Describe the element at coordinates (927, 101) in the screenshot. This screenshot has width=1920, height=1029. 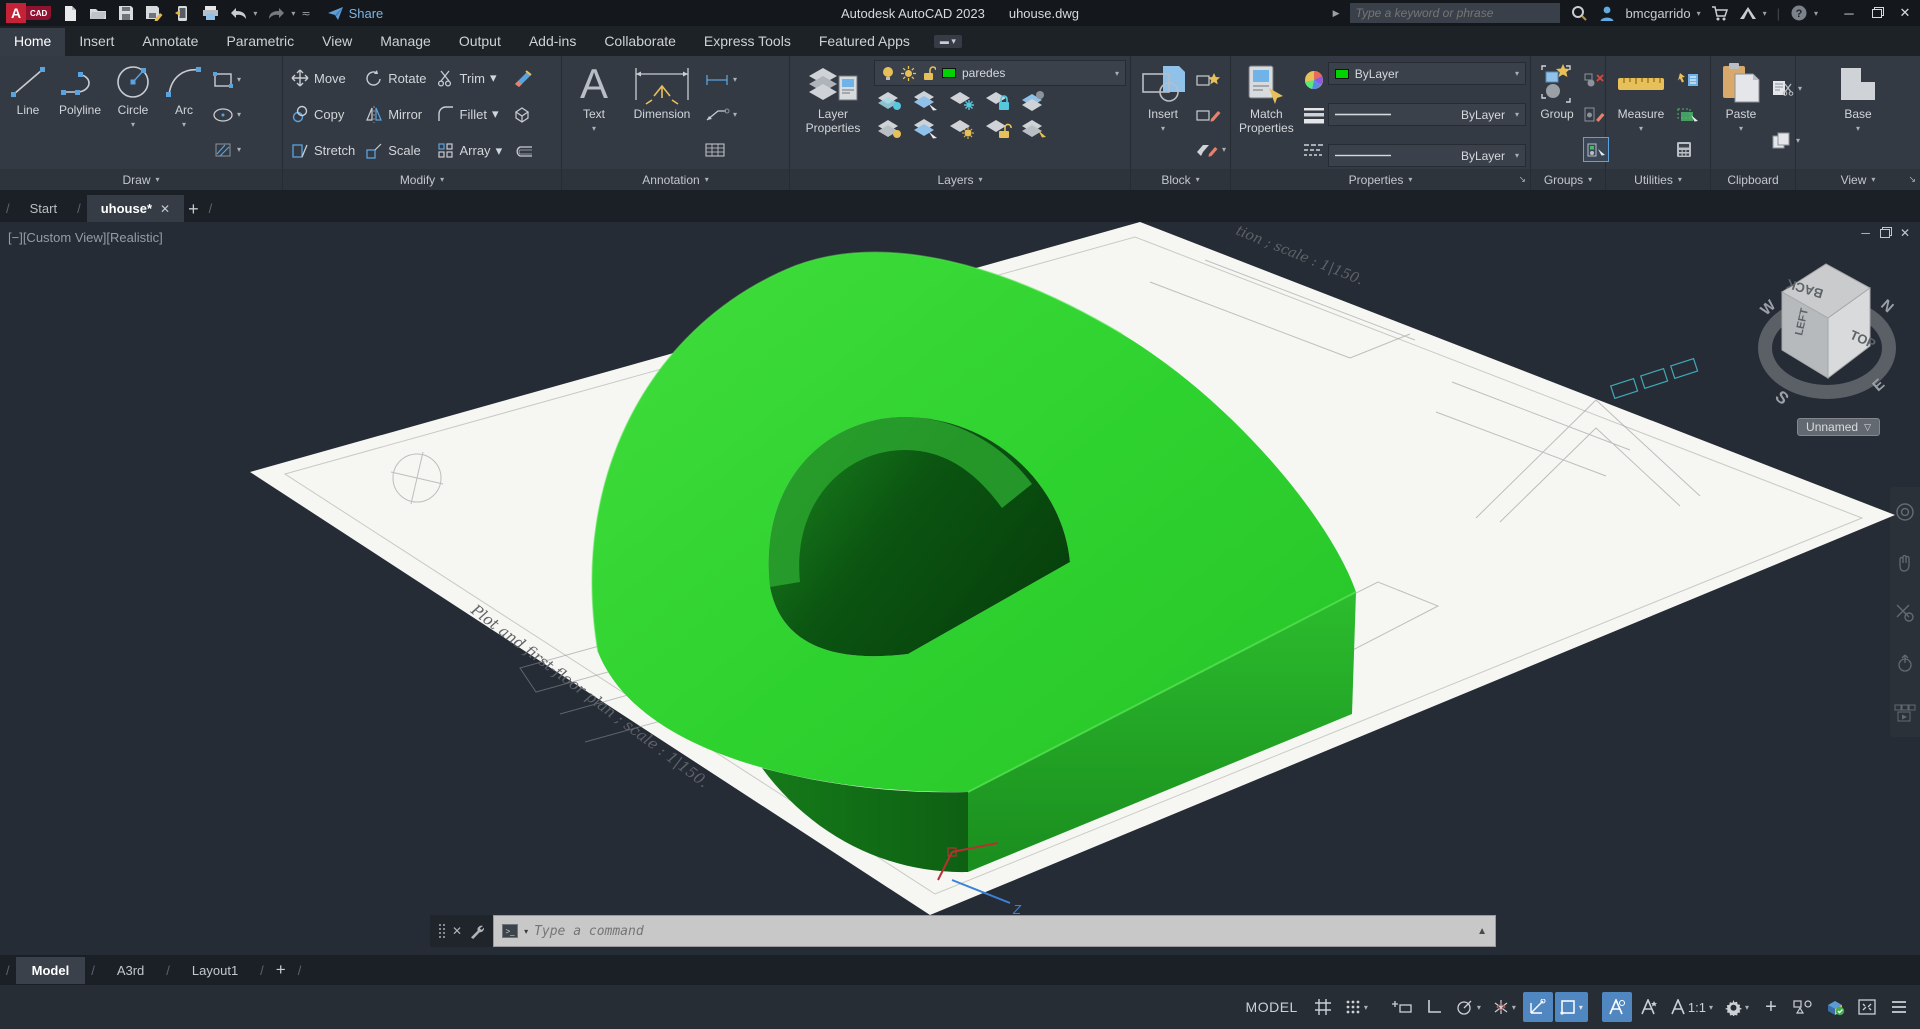
I see `layer-isolate-tool` at that location.